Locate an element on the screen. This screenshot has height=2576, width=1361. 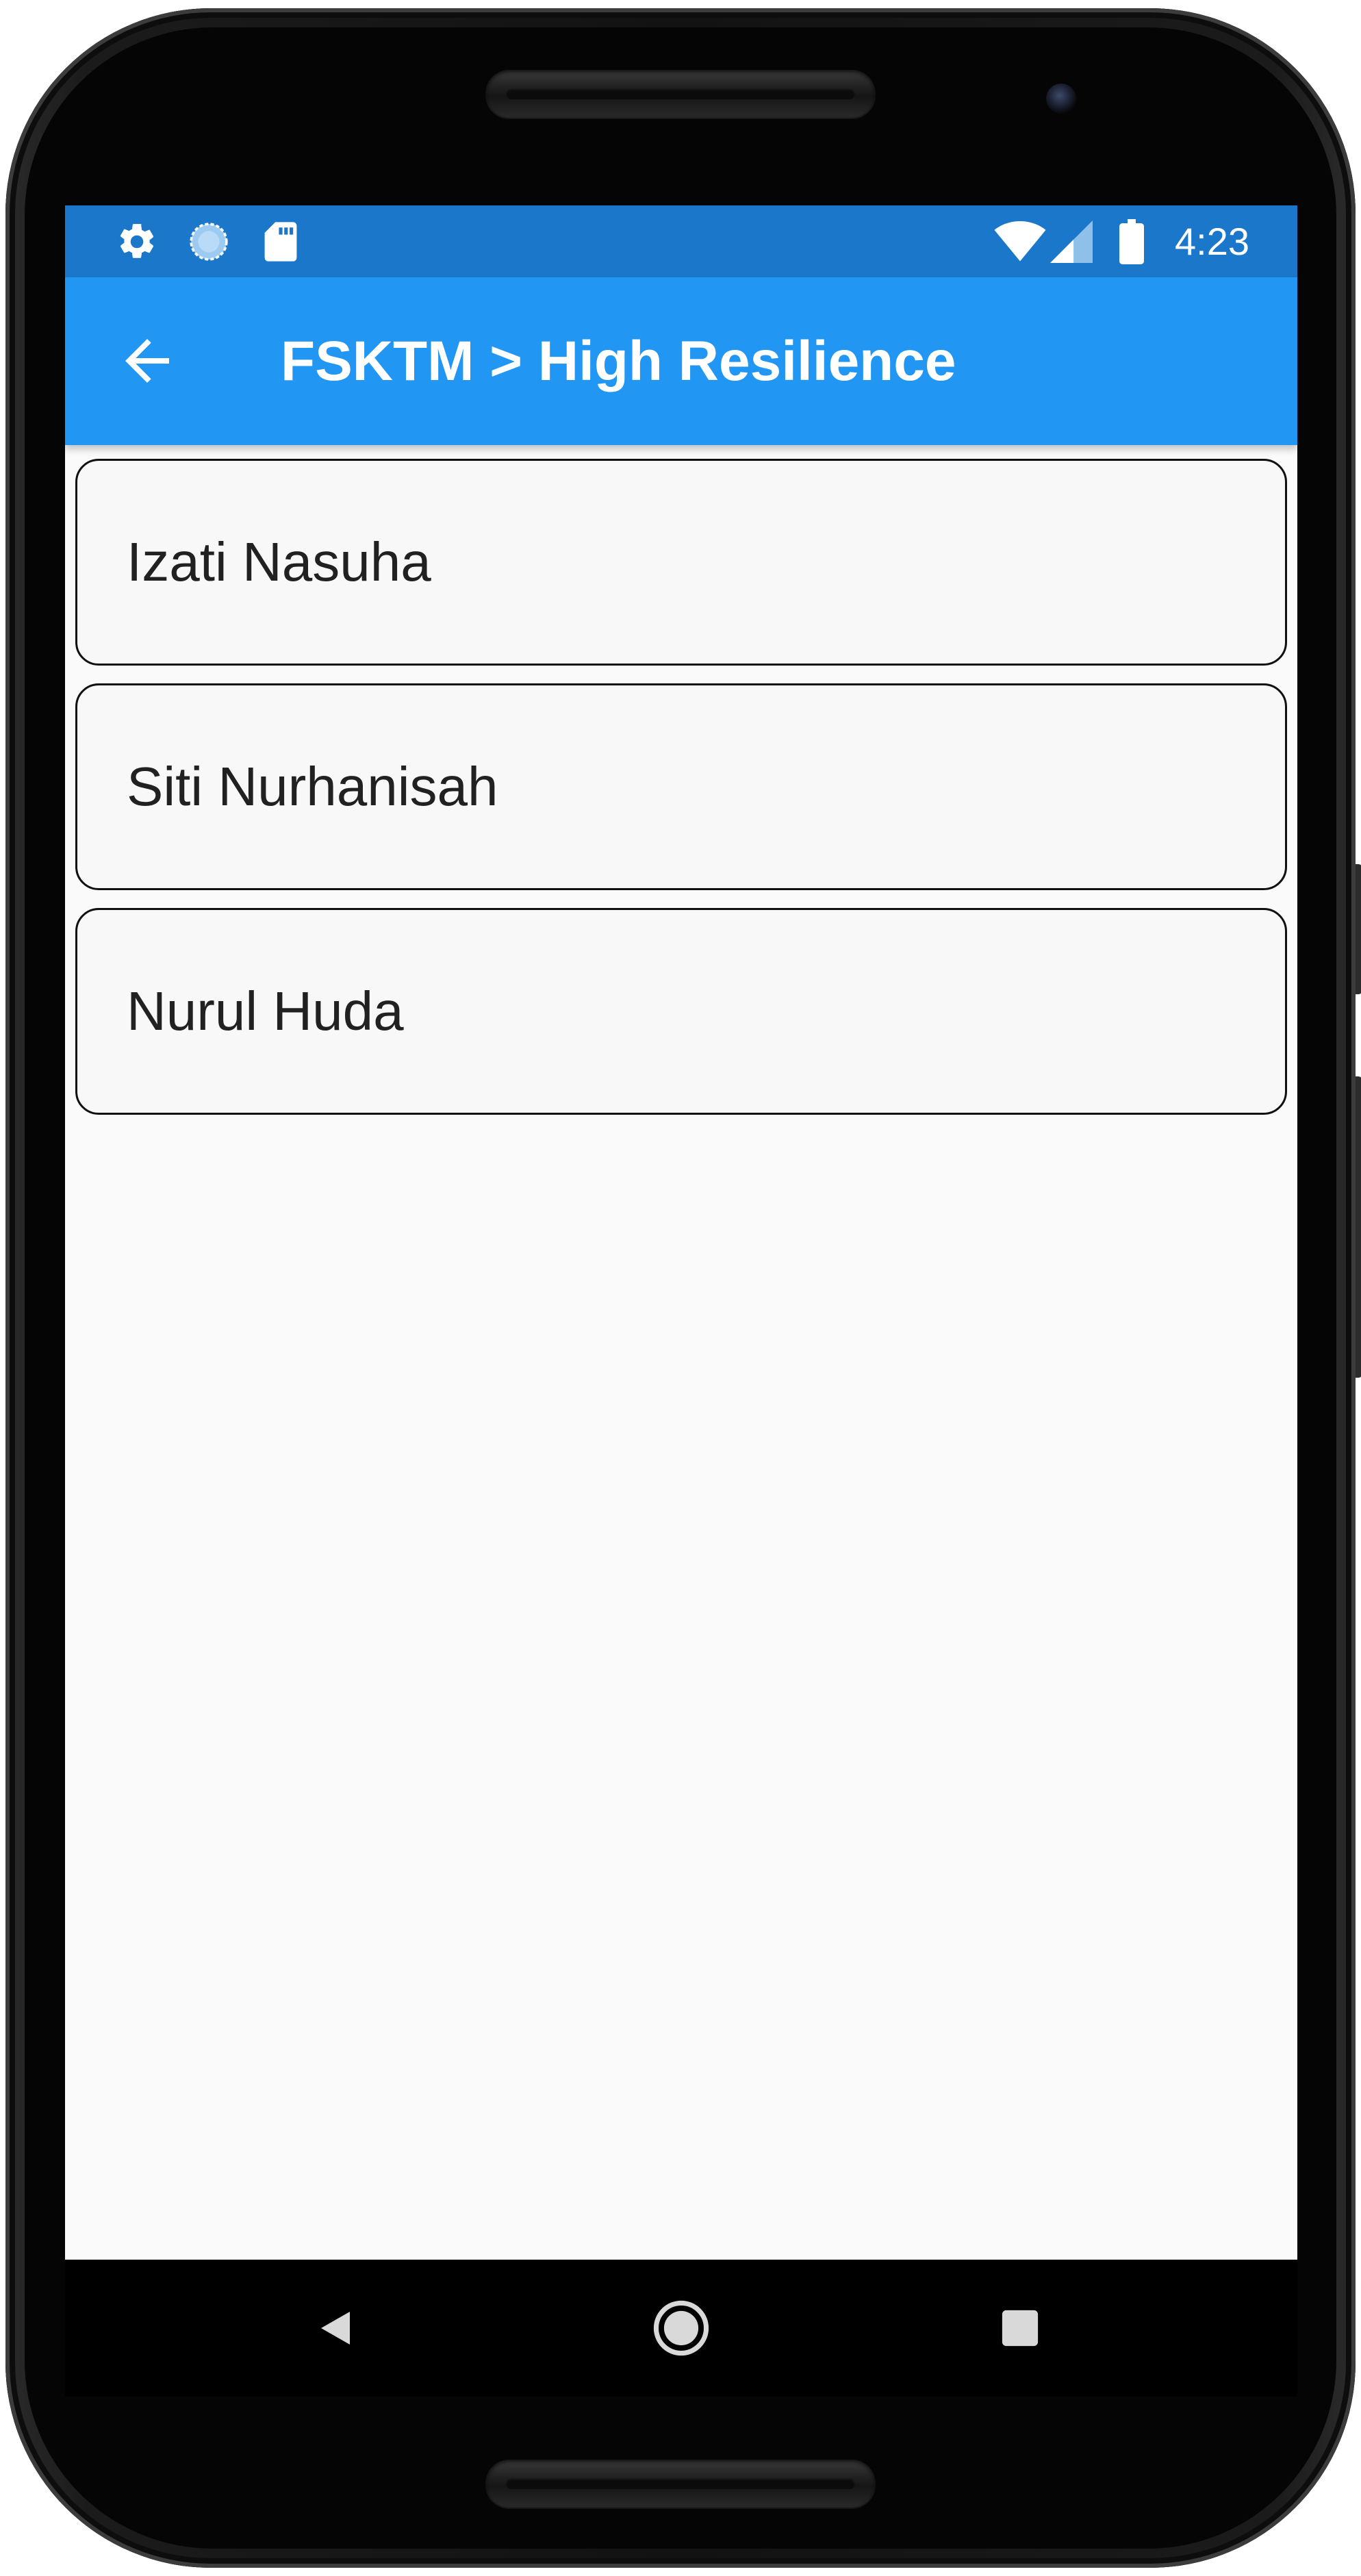
list-item-label: Nurul Huda is located at coordinates (265, 1011).